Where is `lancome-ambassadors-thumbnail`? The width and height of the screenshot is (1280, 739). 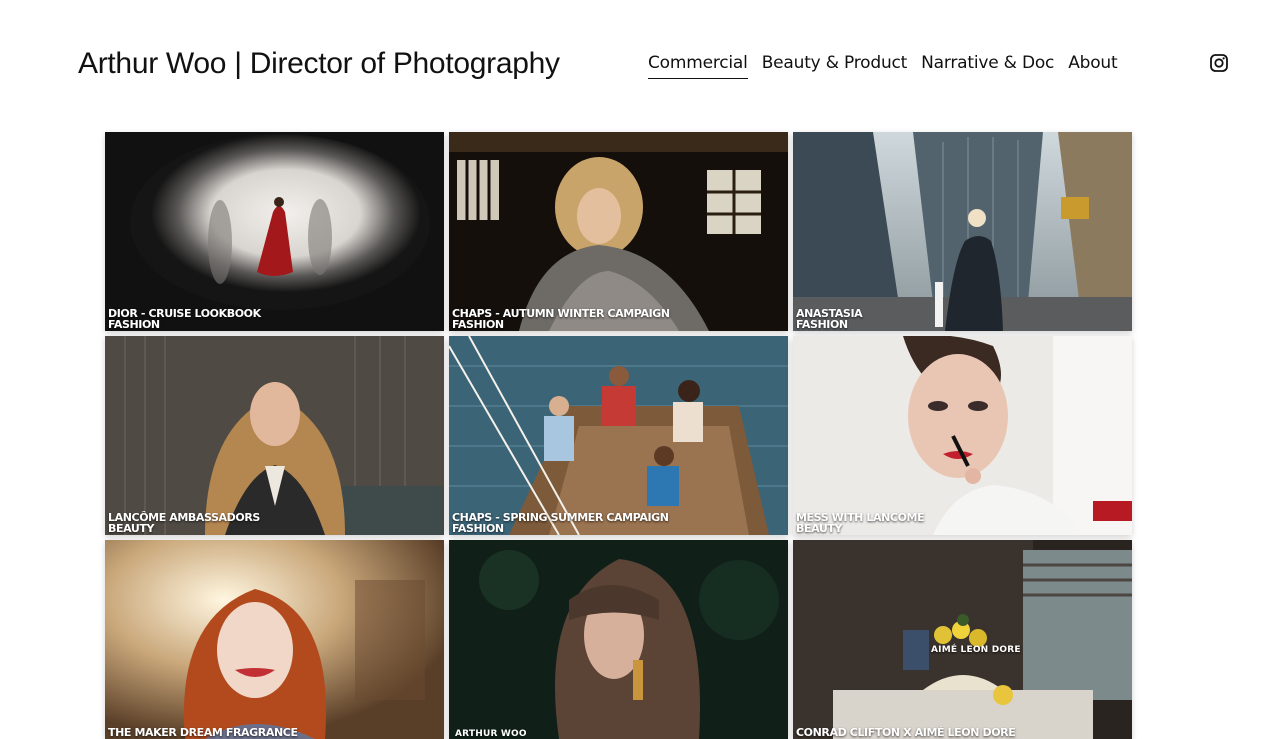
lancome-ambassadors-thumbnail is located at coordinates (274, 435).